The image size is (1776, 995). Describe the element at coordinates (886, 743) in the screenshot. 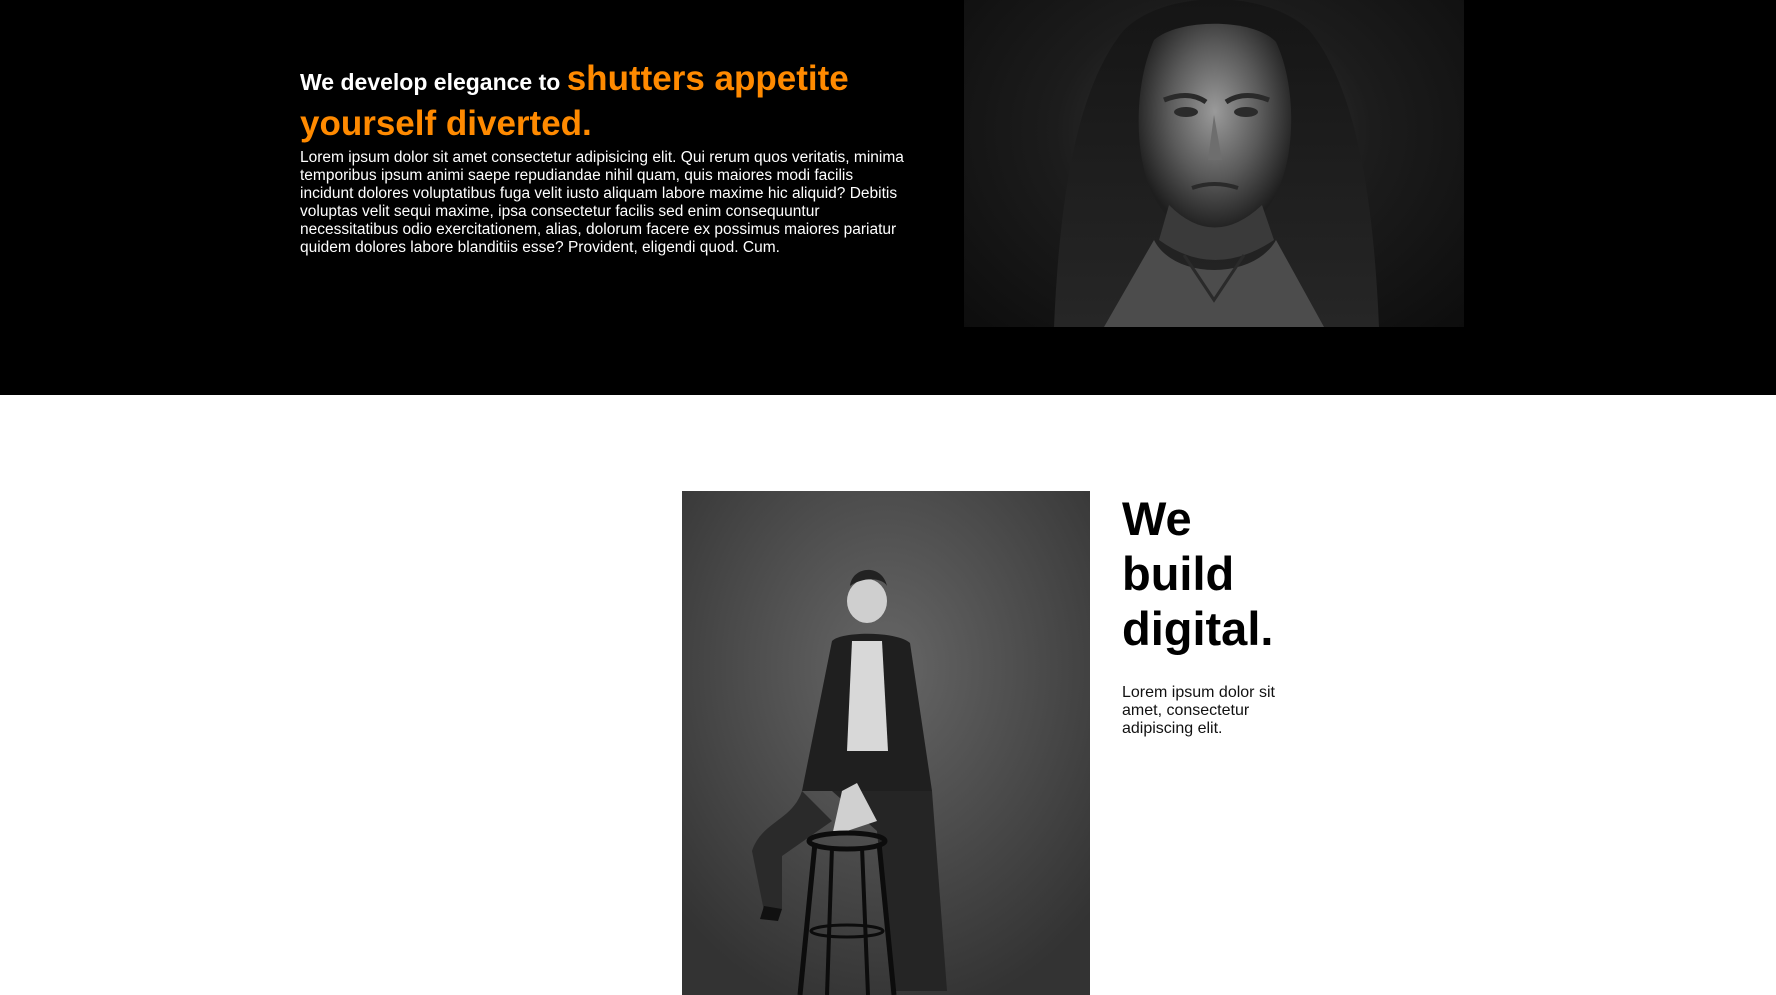

I see `model-on-stool-photo` at that location.